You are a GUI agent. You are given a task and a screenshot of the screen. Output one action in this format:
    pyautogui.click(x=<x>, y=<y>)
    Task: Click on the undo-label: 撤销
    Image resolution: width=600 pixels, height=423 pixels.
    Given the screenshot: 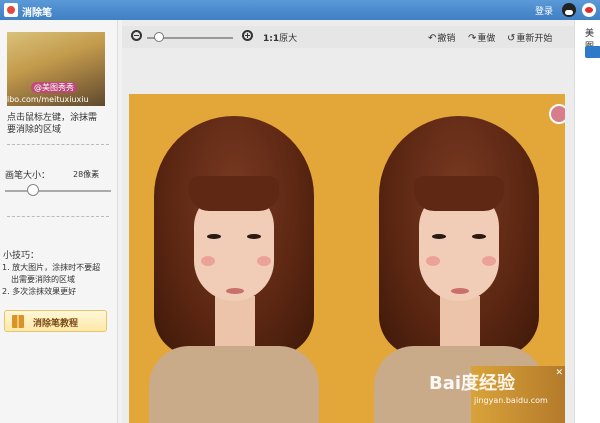 What is the action you would take?
    pyautogui.click(x=446, y=39)
    